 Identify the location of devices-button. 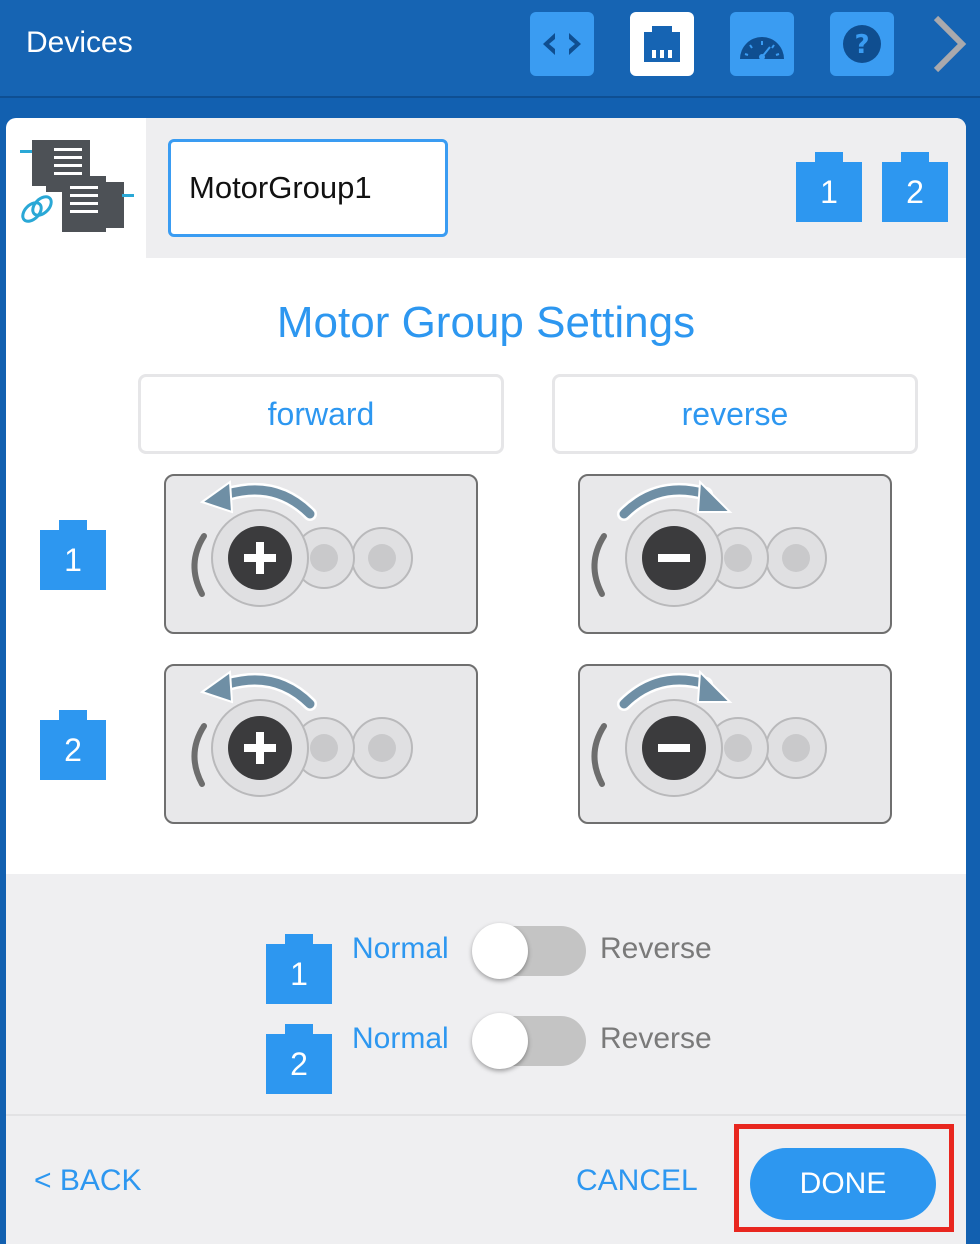
(662, 44).